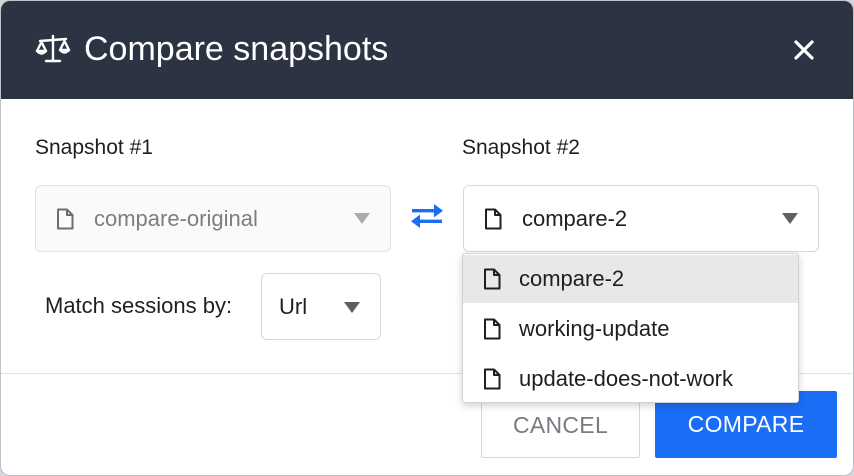 The height and width of the screenshot is (476, 854). I want to click on snapshot2-select: compare-2, so click(641, 218).